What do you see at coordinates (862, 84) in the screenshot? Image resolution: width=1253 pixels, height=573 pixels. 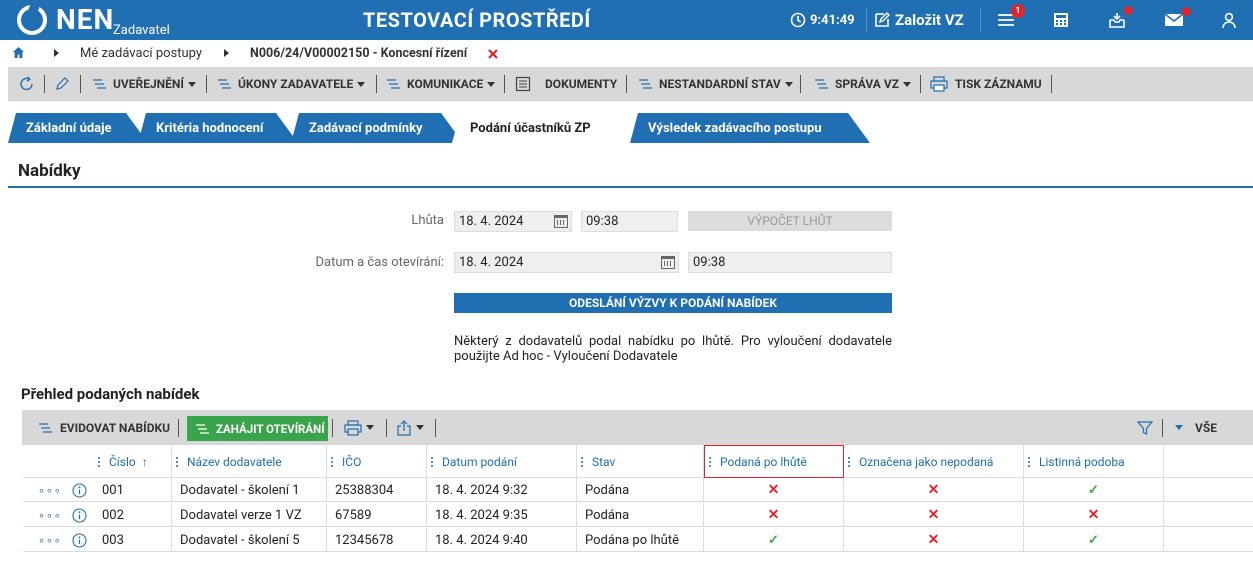 I see `toolbar-admin-menu: SPRÁVA VZ` at bounding box center [862, 84].